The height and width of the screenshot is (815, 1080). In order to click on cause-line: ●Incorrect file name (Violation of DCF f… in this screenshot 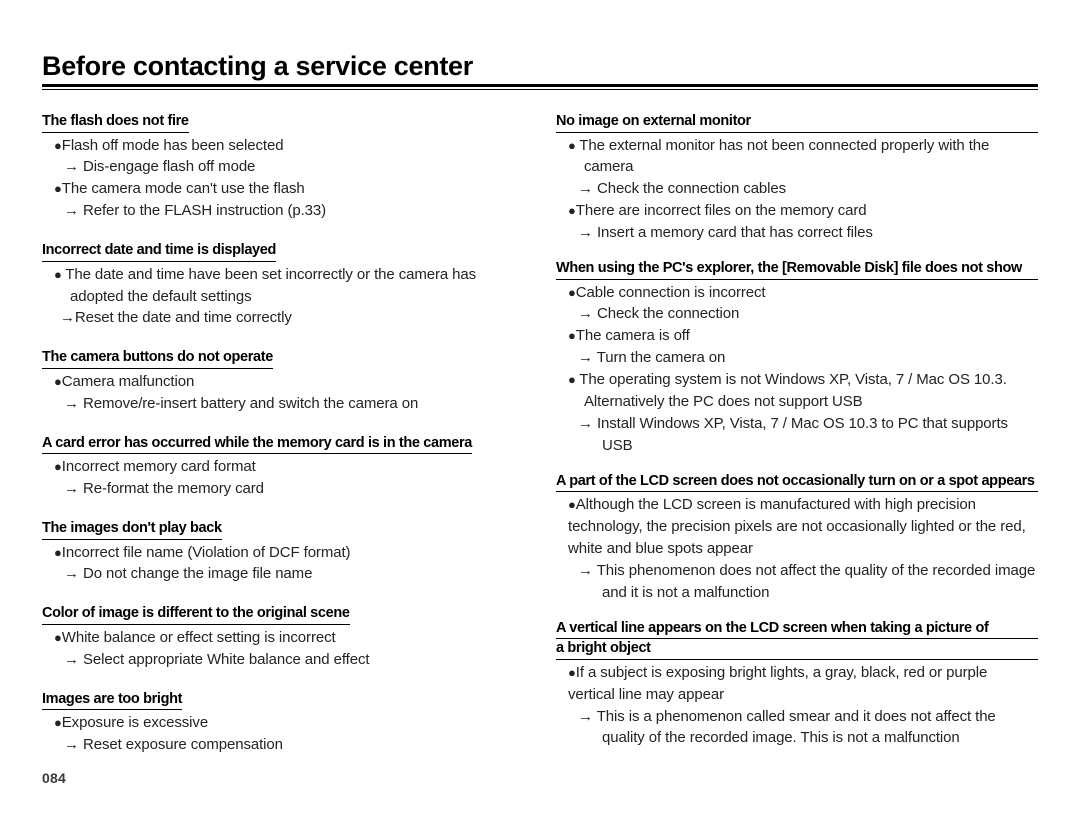, I will do `click(287, 553)`.